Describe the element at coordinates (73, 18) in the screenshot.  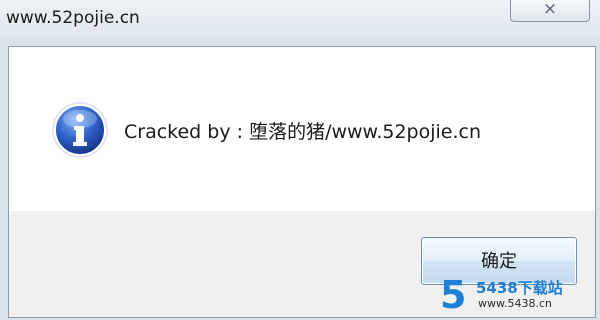
I see `window-title: www.52pojie.cn` at that location.